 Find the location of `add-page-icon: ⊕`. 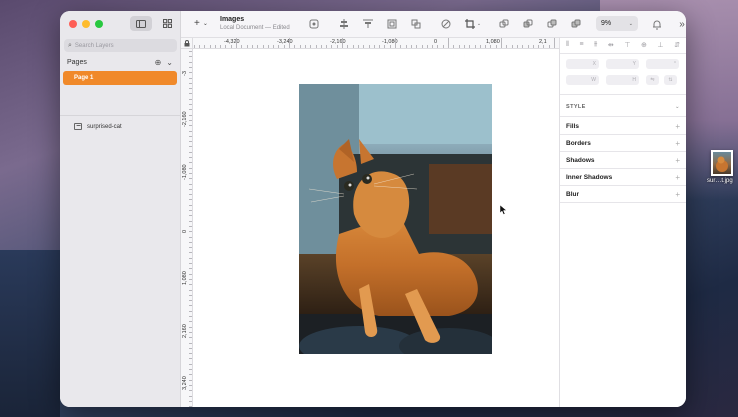

add-page-icon: ⊕ is located at coordinates (158, 62).